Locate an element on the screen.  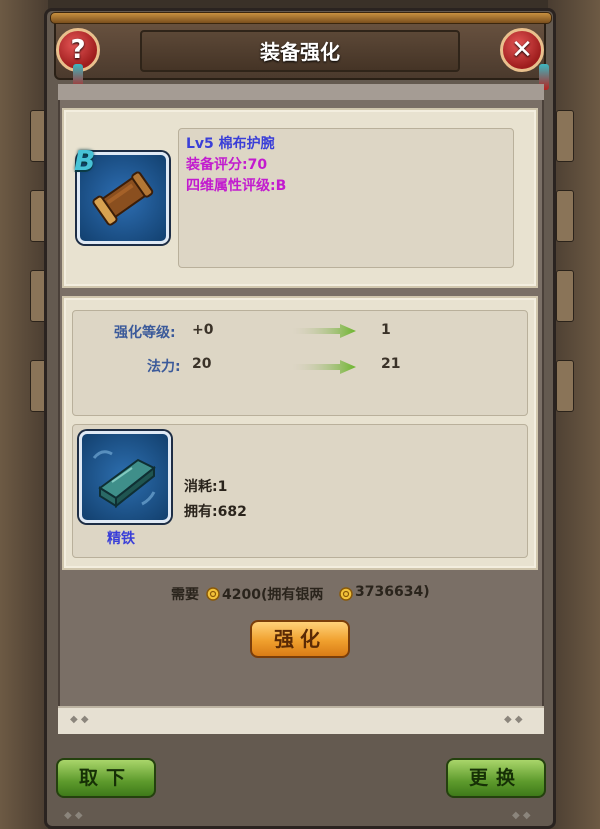
dialog-title: 装备强化 is located at coordinates (300, 51).